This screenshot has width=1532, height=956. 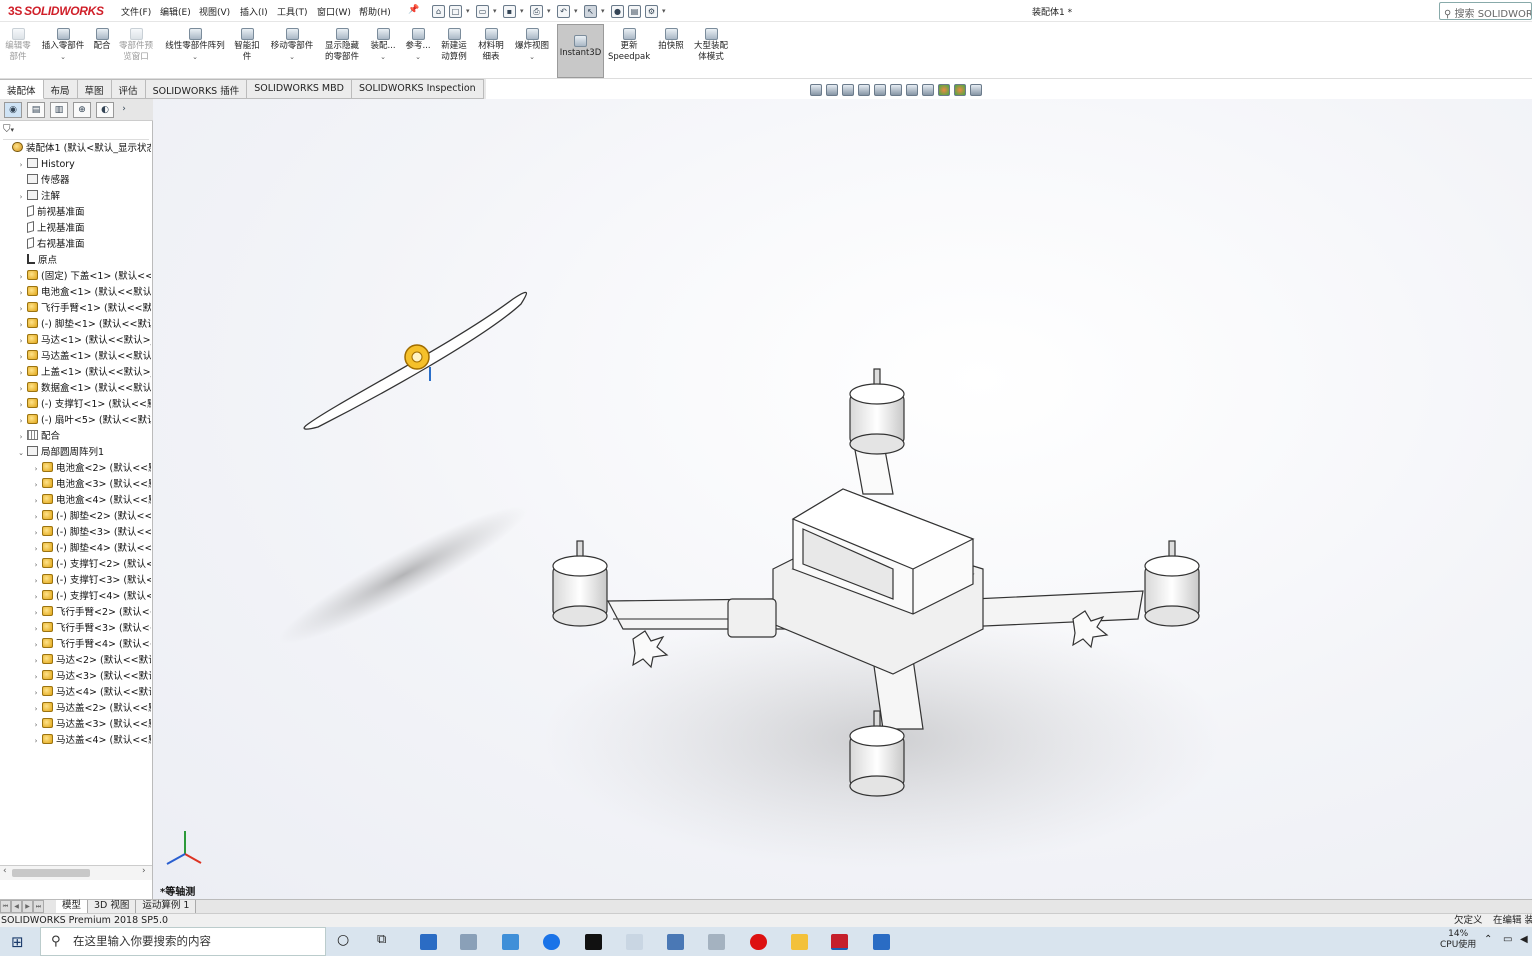 What do you see at coordinates (944, 90) in the screenshot?
I see `edit-appearance-icon` at bounding box center [944, 90].